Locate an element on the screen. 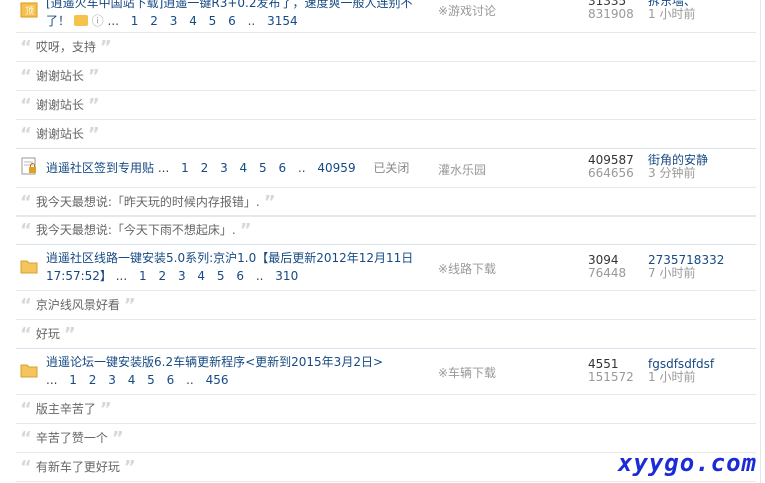 The width and height of the screenshot is (765, 483). thread-title-text: 逍遥论坛一键安装版6.2车辆更新程序<更新到2015年3月2日> is located at coordinates (214, 362).